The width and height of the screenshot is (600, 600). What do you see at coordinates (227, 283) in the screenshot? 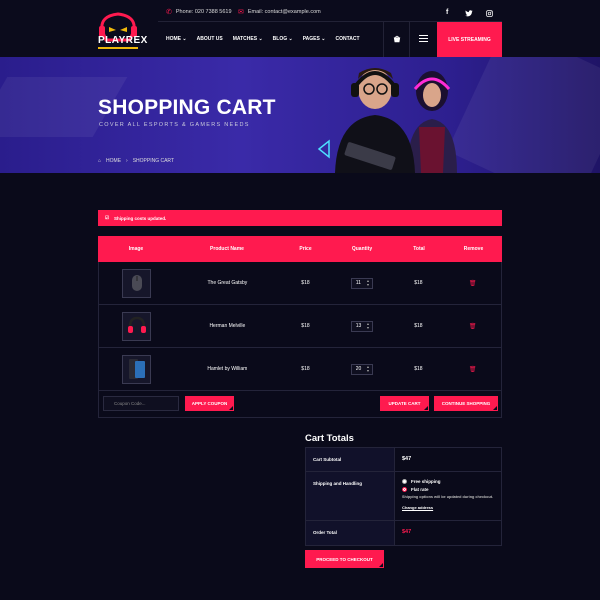
I see `product-name: The Great Gatsby` at bounding box center [227, 283].